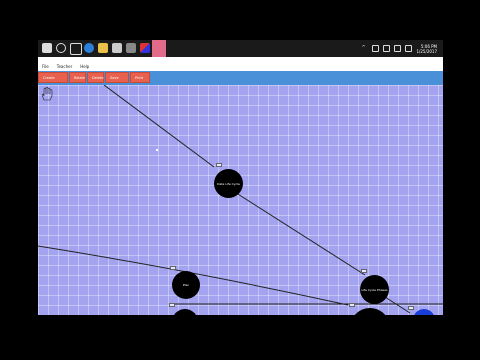  I want to click on search-icon, so click(61, 48).